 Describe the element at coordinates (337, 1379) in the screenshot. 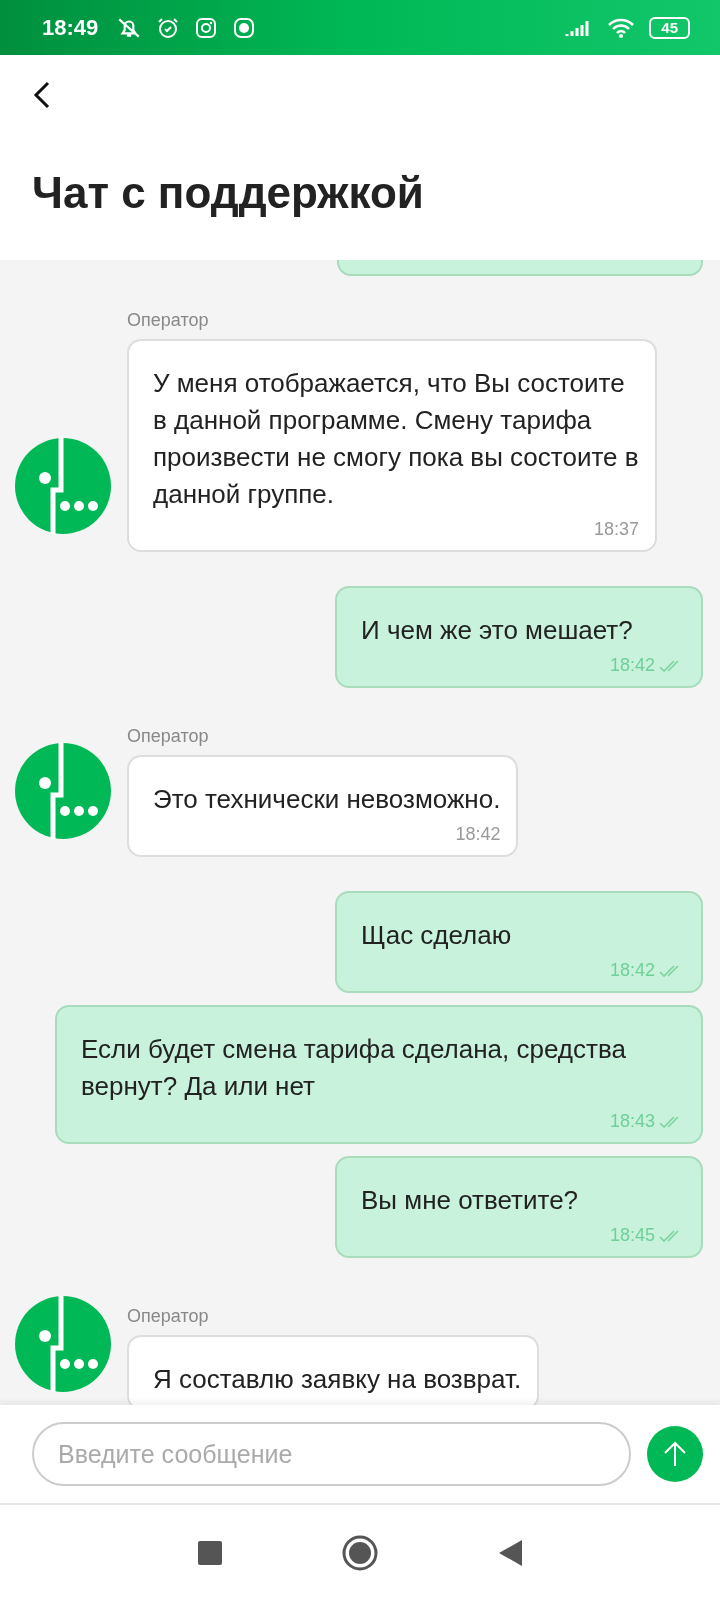

I see `message-text: Я составлю заявку на возврат.` at that location.